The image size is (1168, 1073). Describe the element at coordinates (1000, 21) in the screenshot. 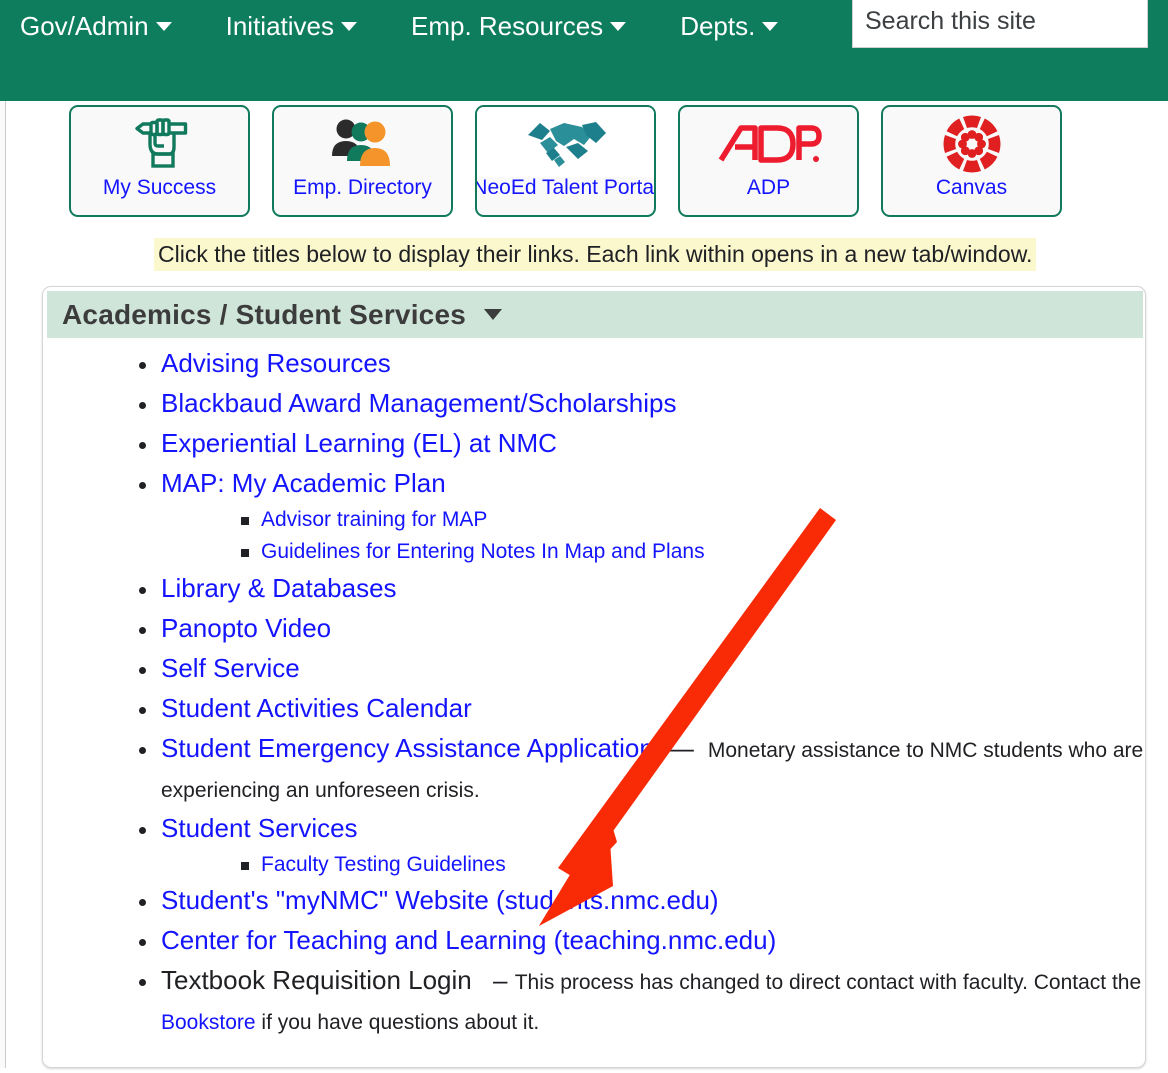

I see `search-input` at that location.